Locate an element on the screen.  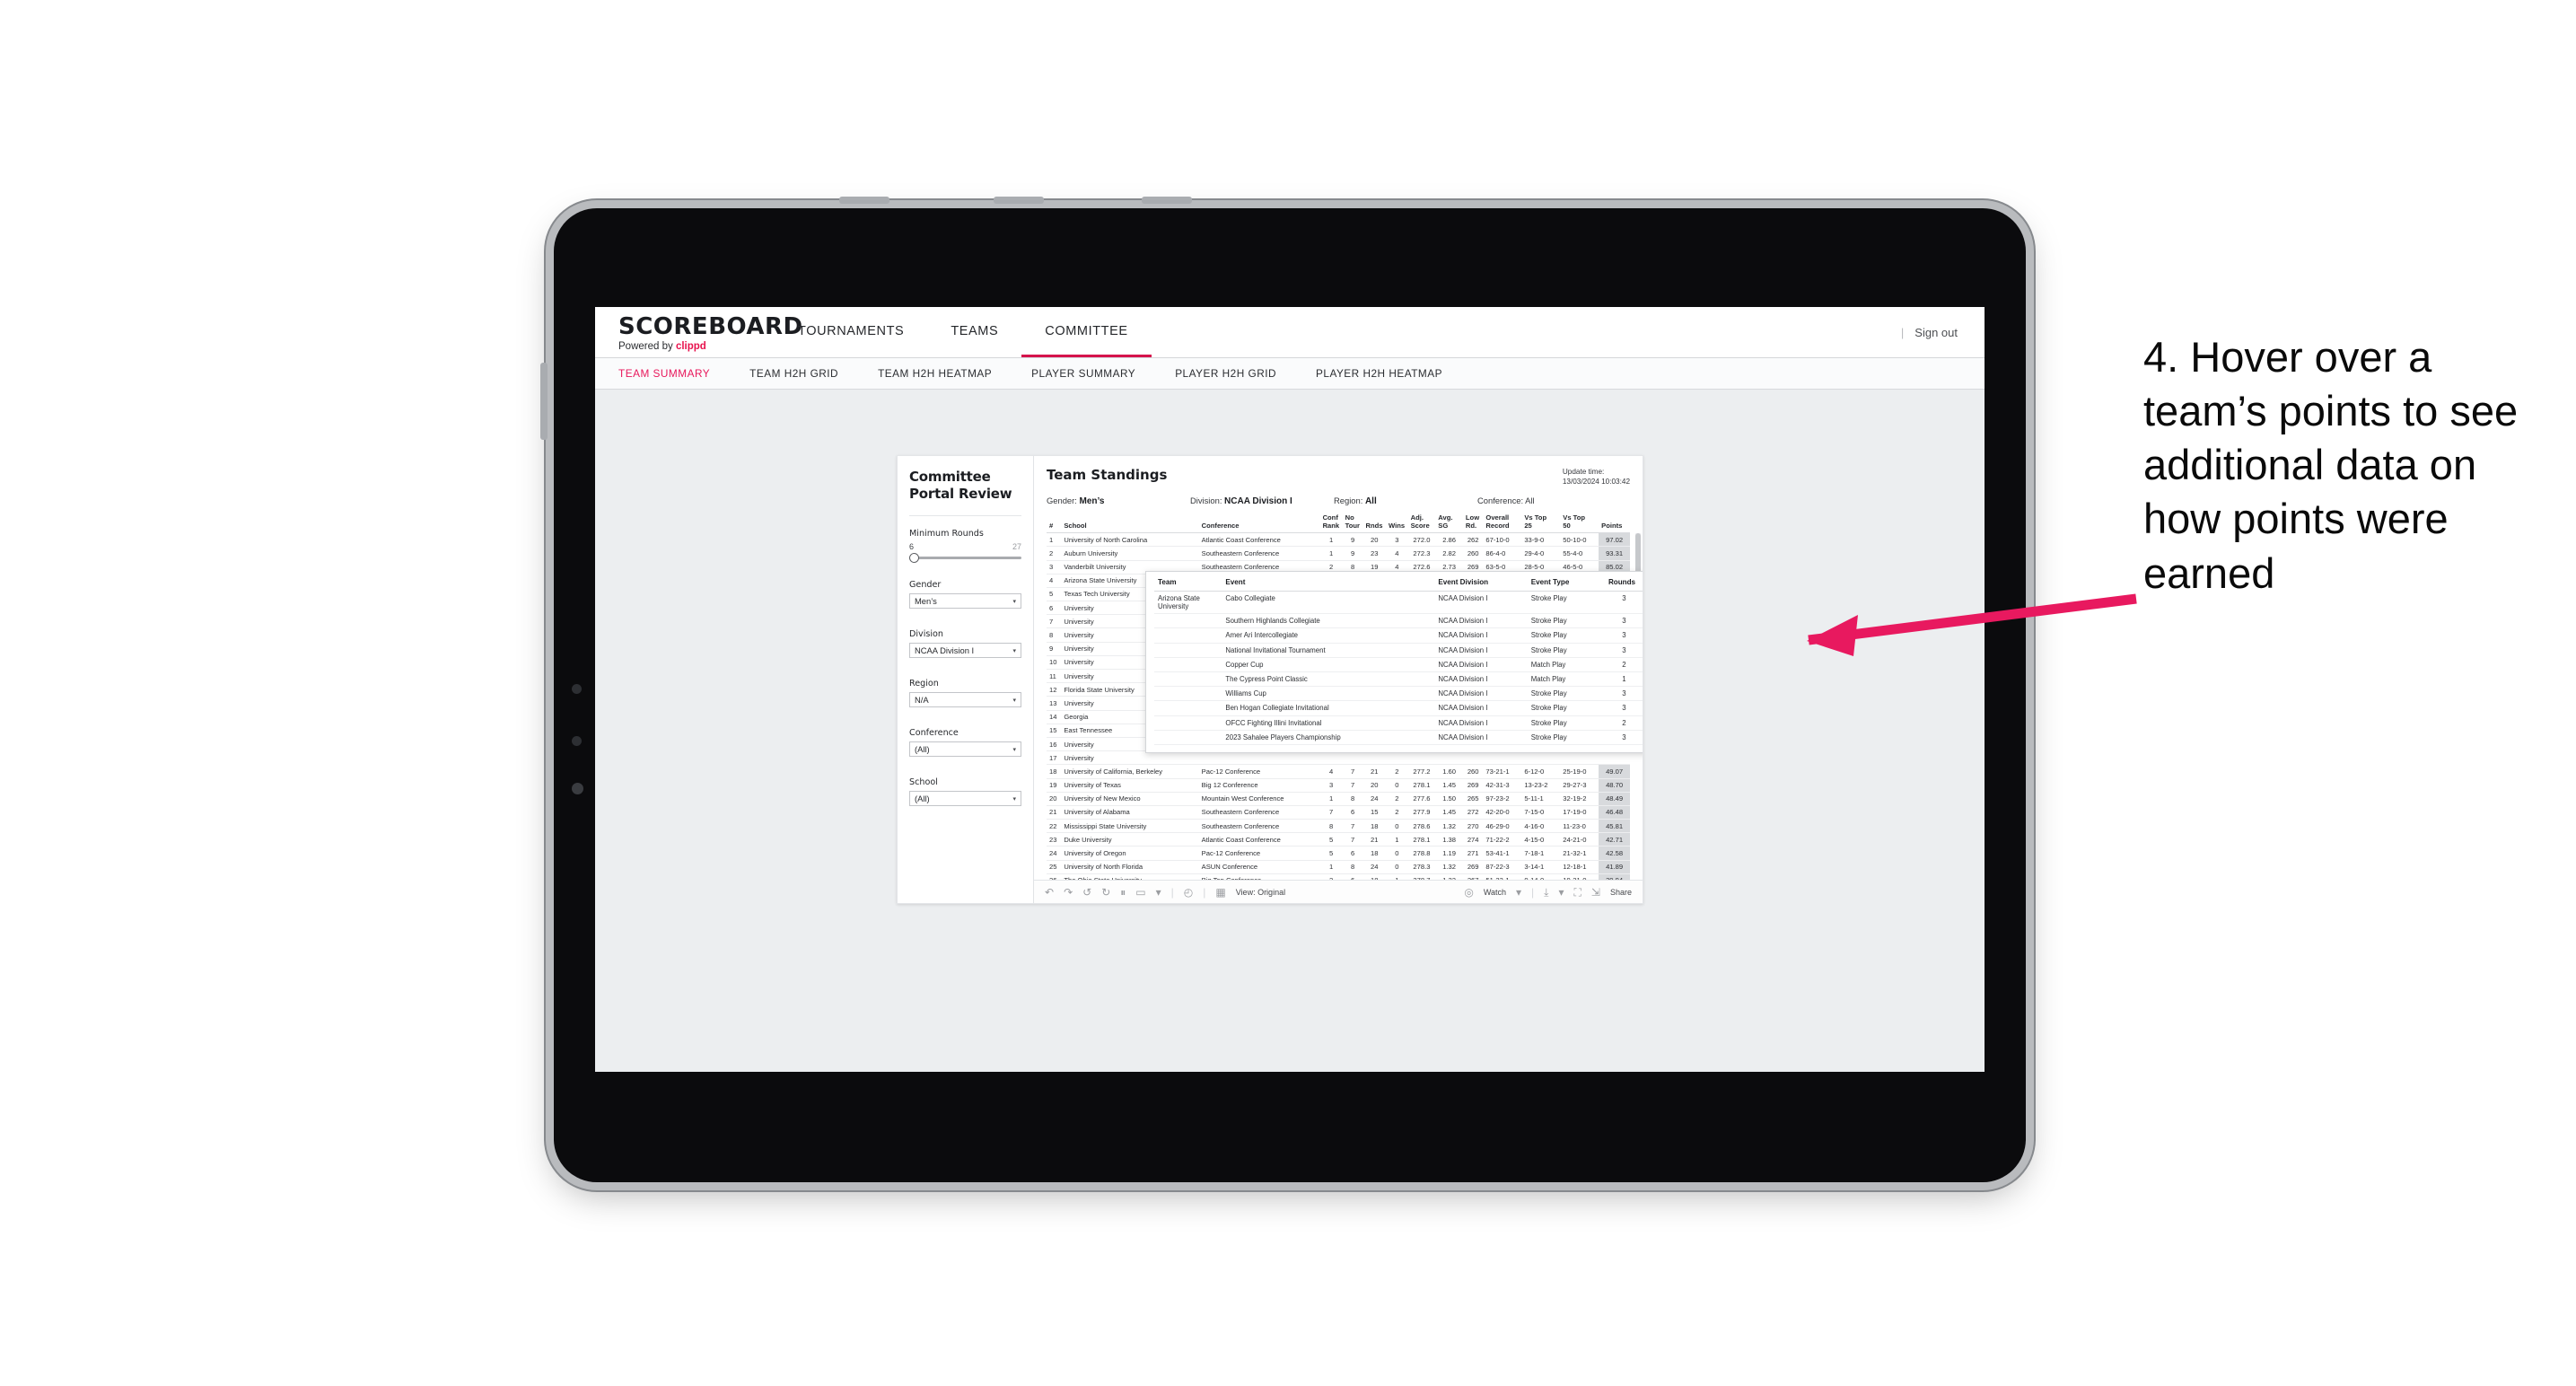
standings-col-overall-record: Overall Record is located at coordinates (1502, 523).